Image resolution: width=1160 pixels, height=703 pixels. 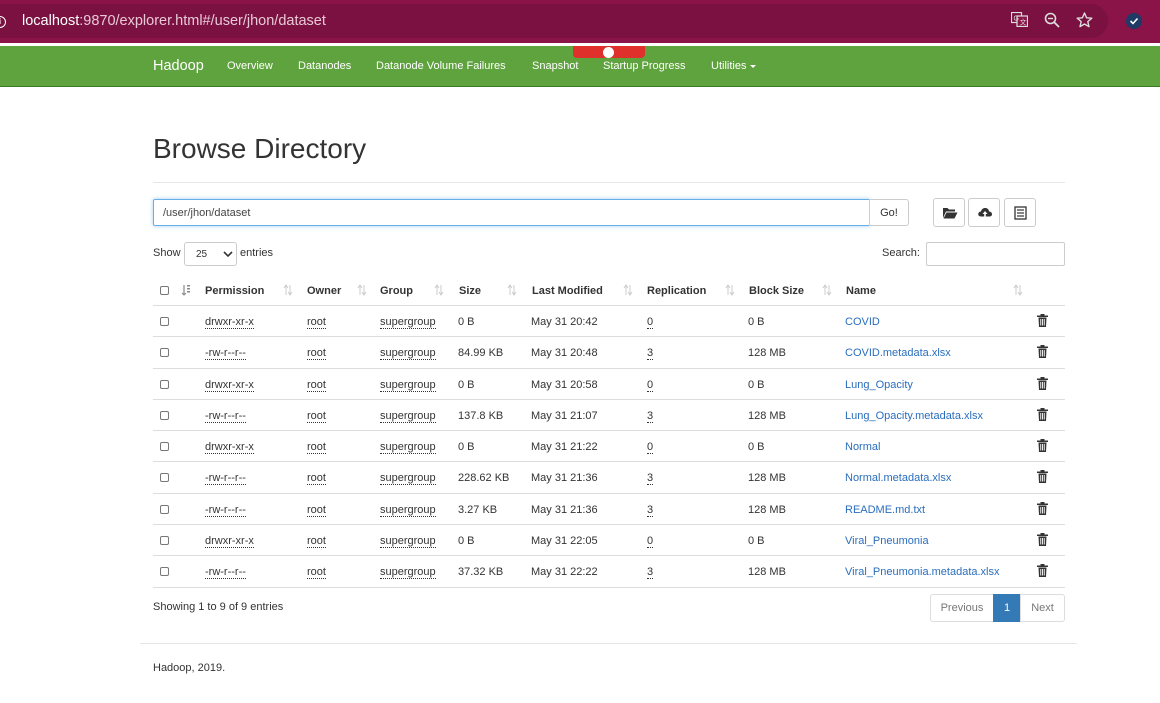 What do you see at coordinates (949, 212) in the screenshot?
I see `create-directory-button` at bounding box center [949, 212].